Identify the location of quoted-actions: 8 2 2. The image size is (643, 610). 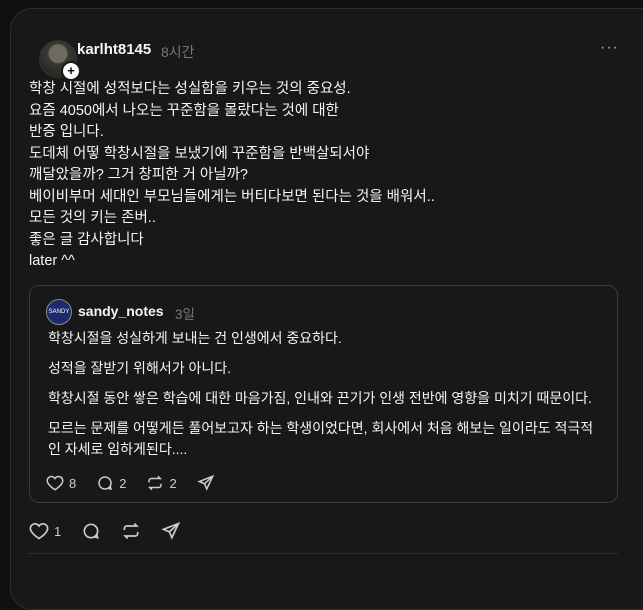
(140, 483).